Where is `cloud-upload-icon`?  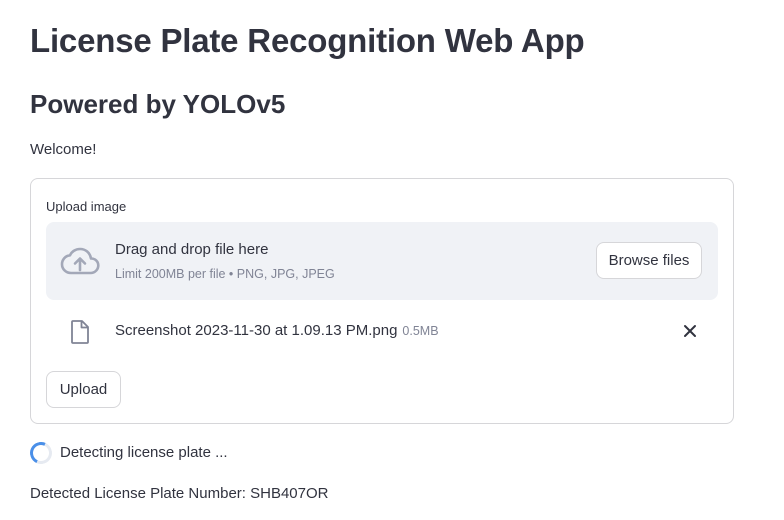 cloud-upload-icon is located at coordinates (80, 261).